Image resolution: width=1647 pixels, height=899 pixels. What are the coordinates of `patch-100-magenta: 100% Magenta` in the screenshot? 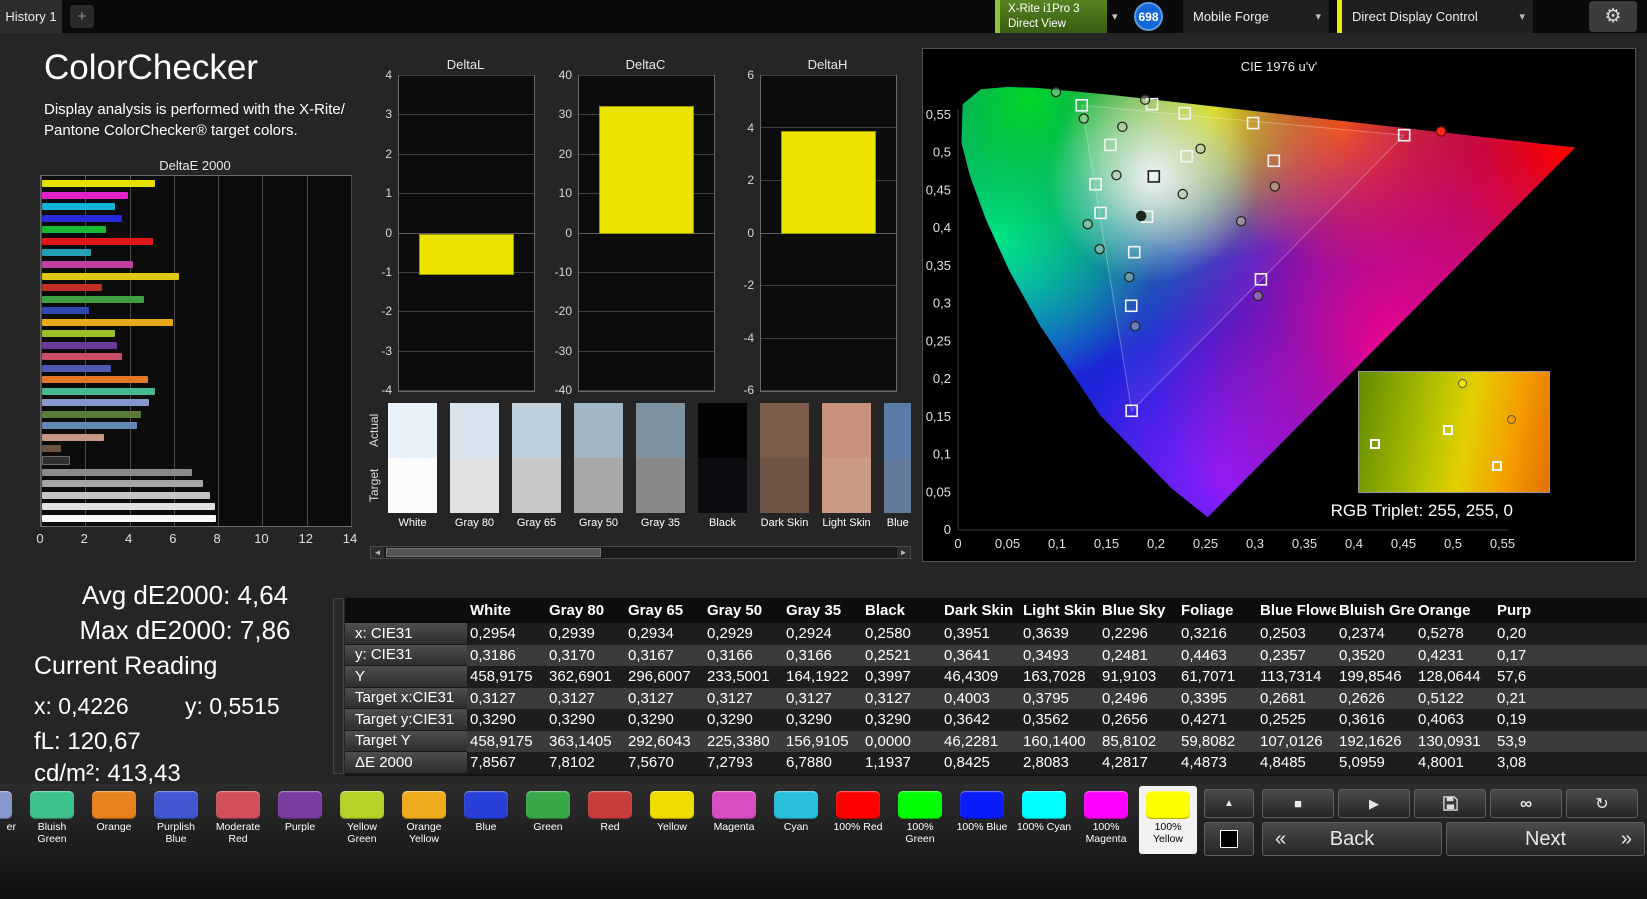 It's located at (1106, 820).